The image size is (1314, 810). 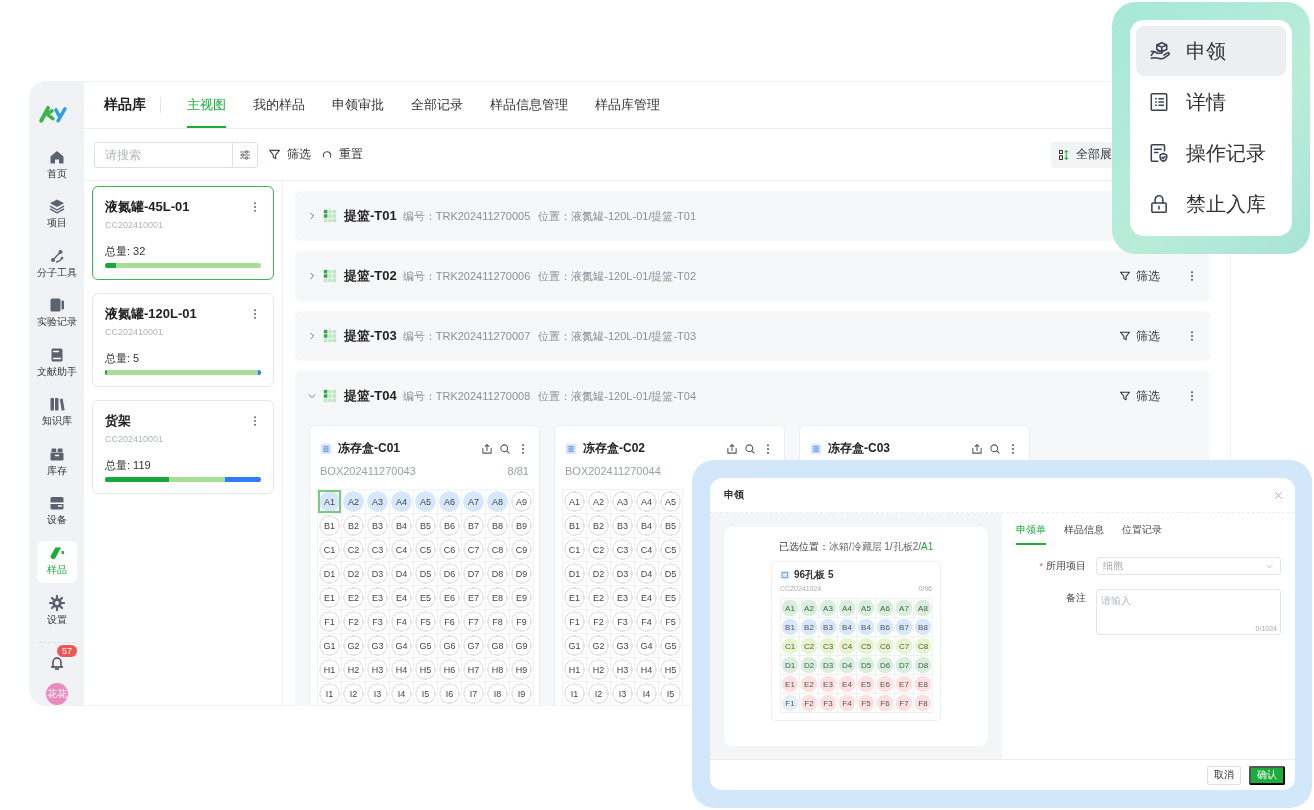 What do you see at coordinates (790, 665) in the screenshot?
I see `well-cell: D1` at bounding box center [790, 665].